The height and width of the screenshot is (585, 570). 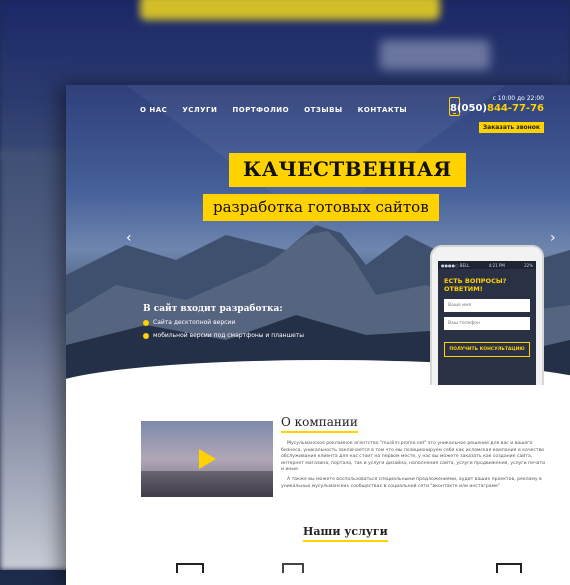 I want to click on working-hours: с 10:00 до 22:00, so click(x=518, y=98).